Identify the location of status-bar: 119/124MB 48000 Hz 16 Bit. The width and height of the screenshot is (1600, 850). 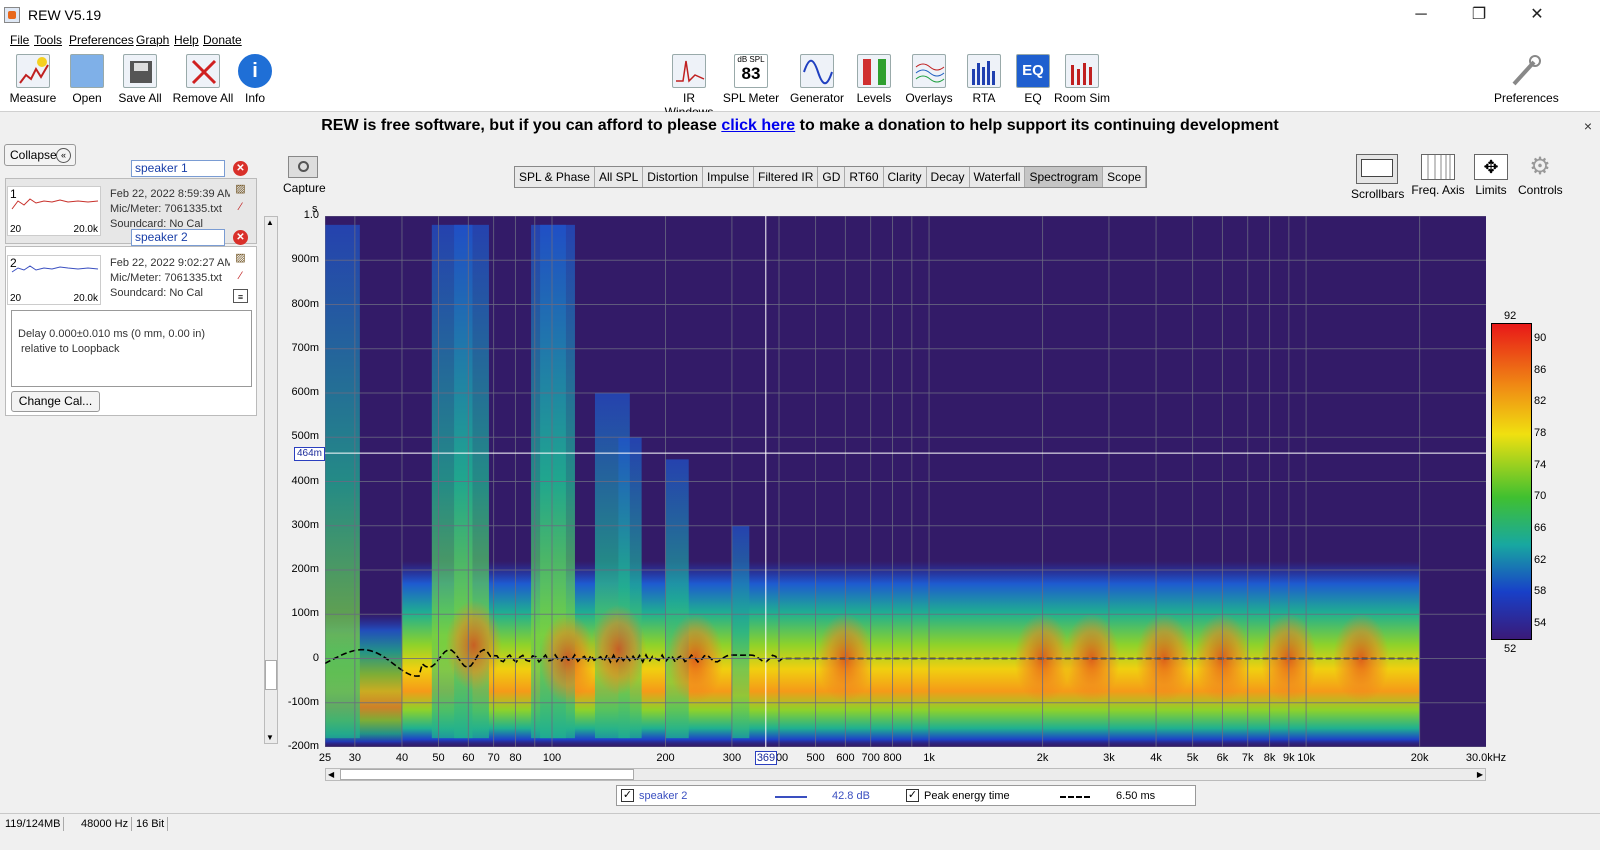
(800, 823).